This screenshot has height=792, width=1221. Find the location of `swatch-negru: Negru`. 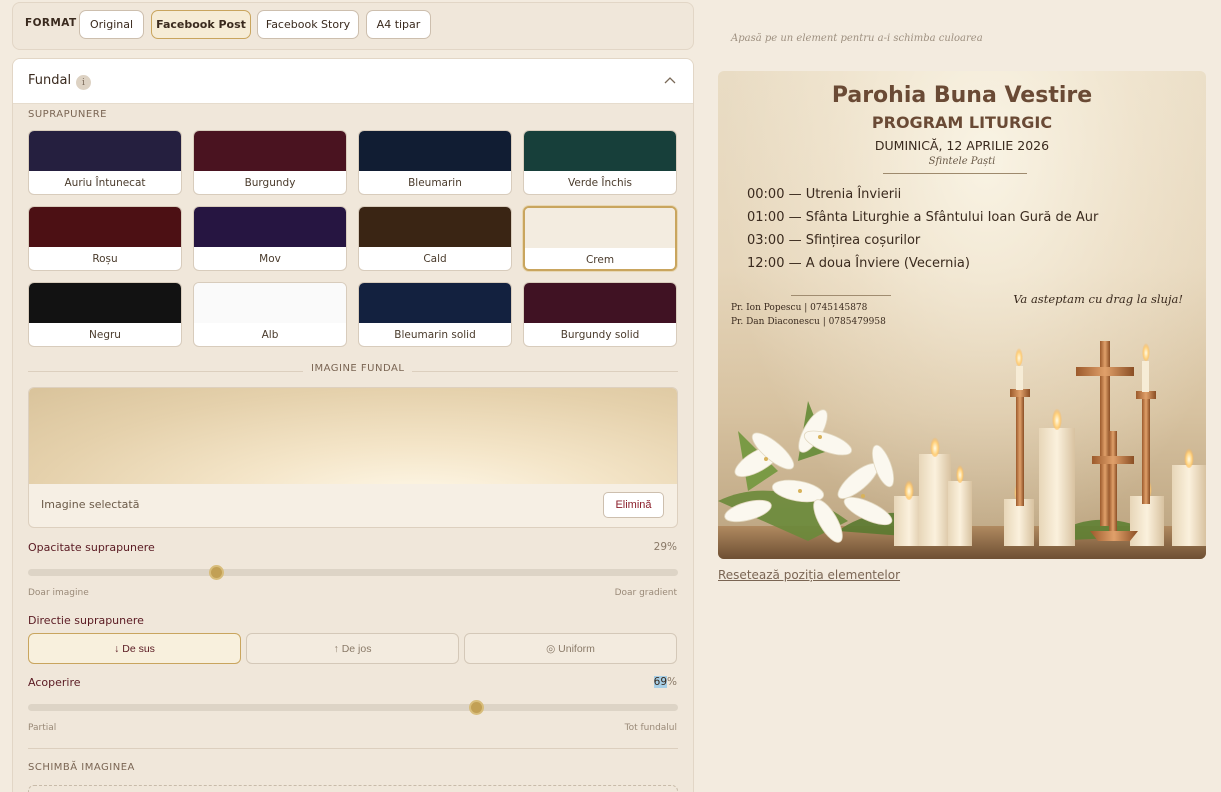

swatch-negru: Negru is located at coordinates (105, 314).